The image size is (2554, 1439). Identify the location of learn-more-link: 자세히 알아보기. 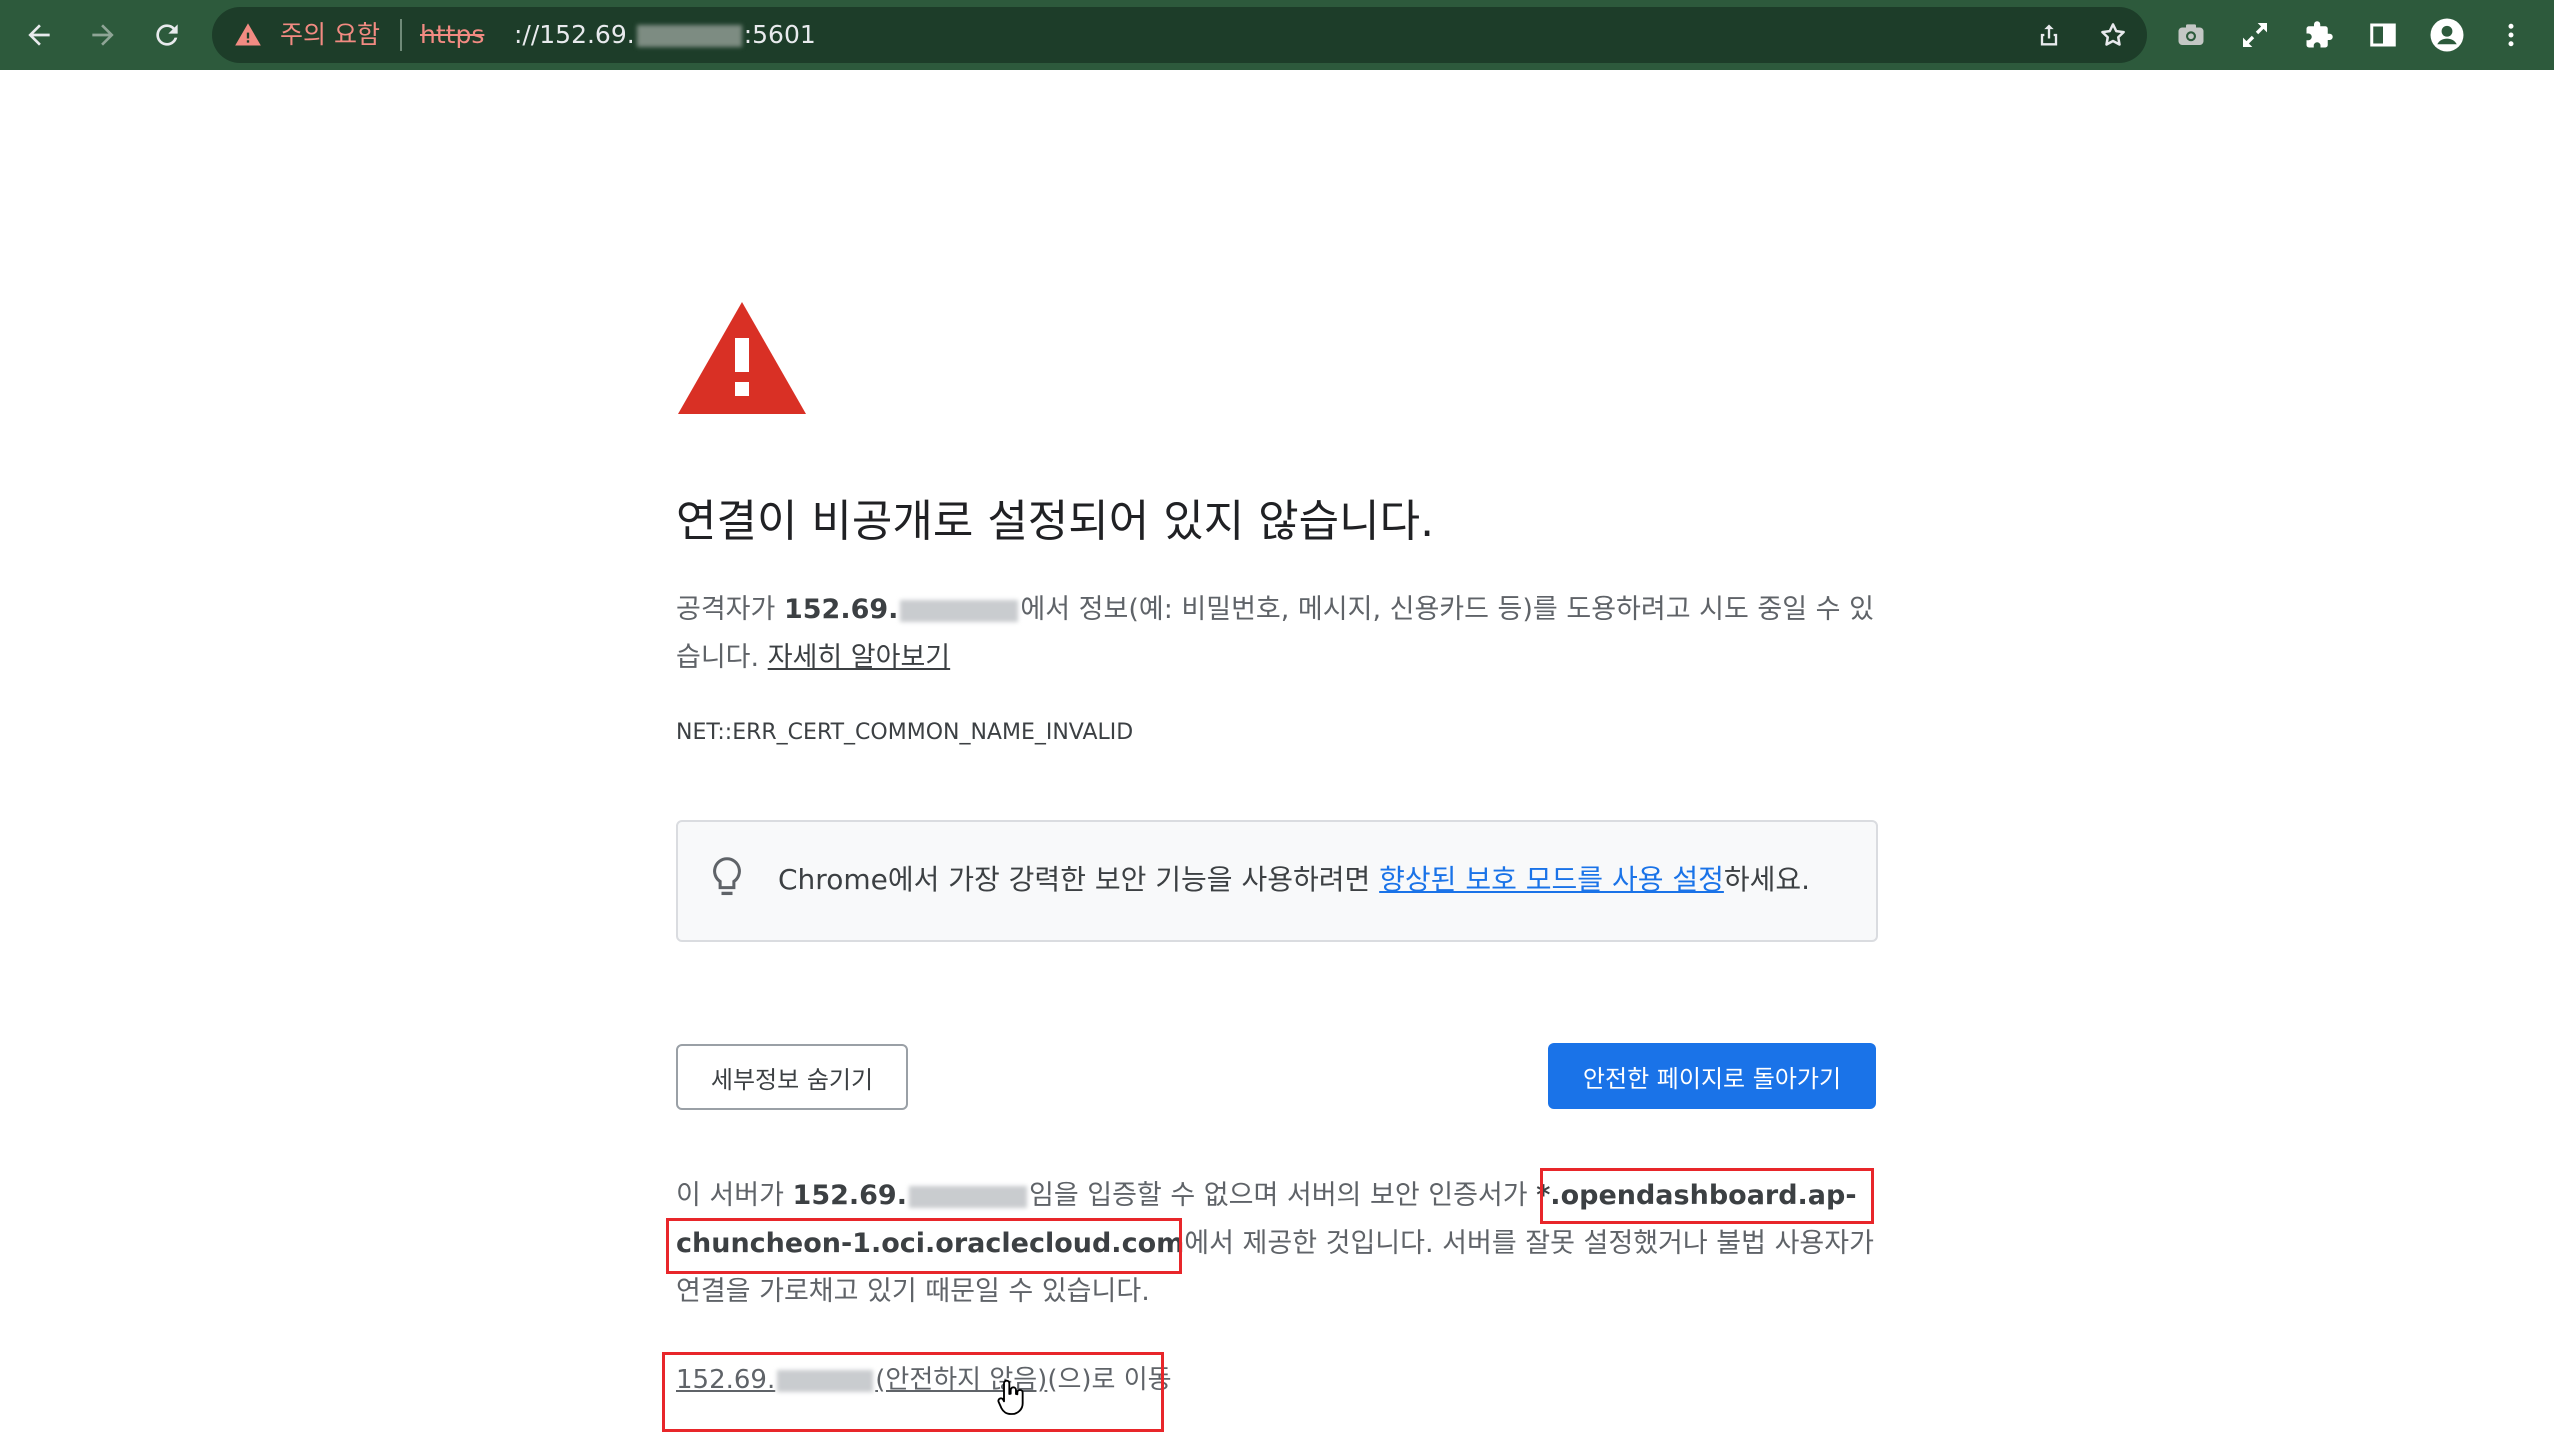
(859, 657).